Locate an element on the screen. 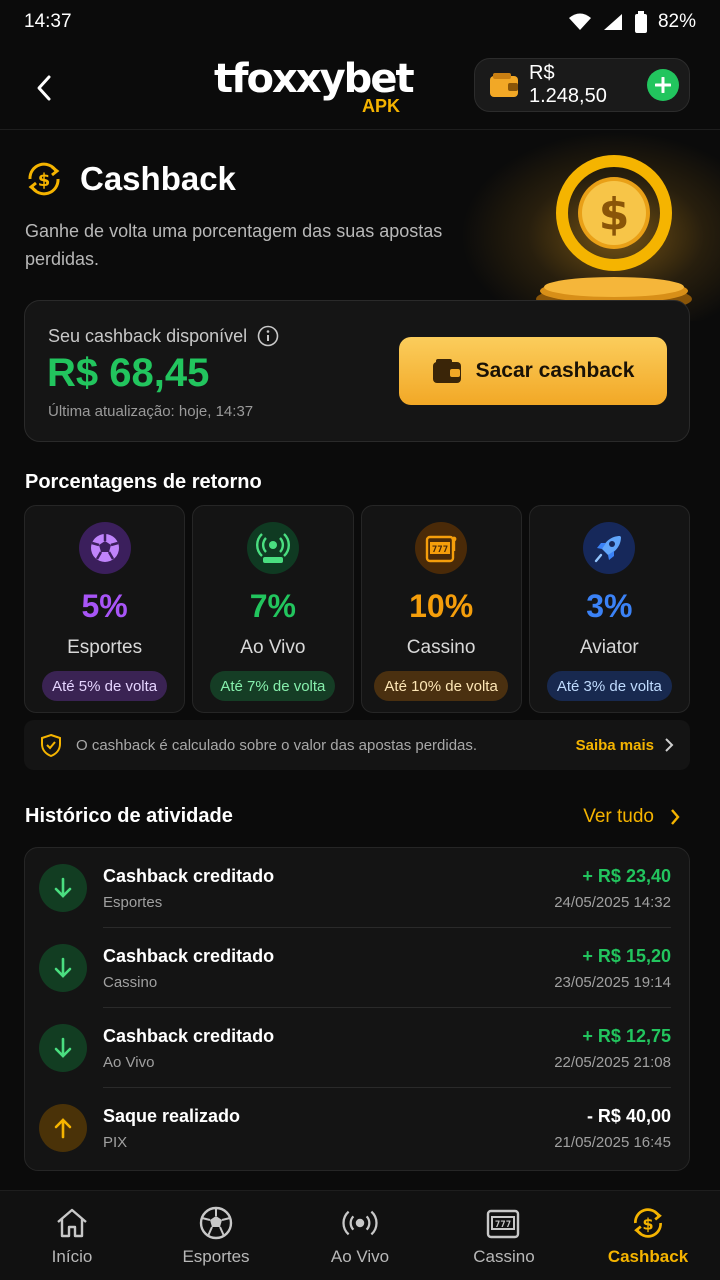  wifi-icon is located at coordinates (579, 21).